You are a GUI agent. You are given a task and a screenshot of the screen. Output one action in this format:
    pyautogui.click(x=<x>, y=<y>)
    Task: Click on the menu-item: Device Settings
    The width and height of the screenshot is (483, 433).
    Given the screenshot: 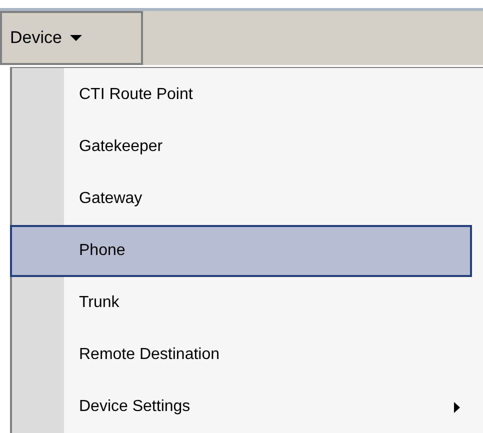 What is the action you would take?
    pyautogui.click(x=247, y=407)
    